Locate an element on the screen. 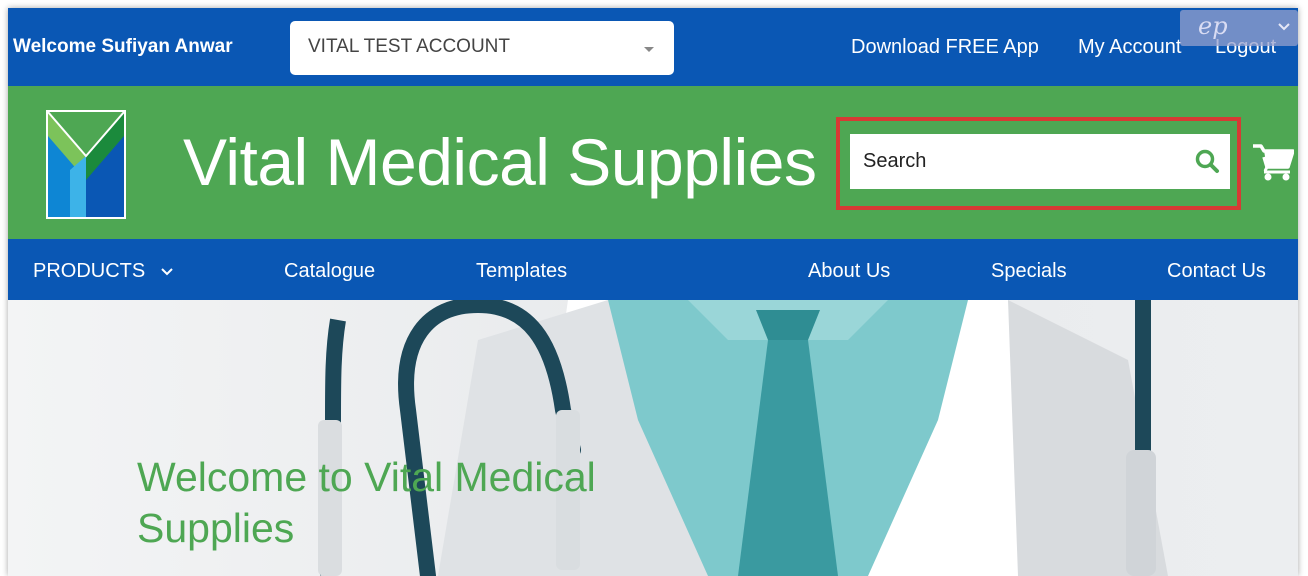 This screenshot has width=1308, height=576. search-bar is located at coordinates (1040, 161).